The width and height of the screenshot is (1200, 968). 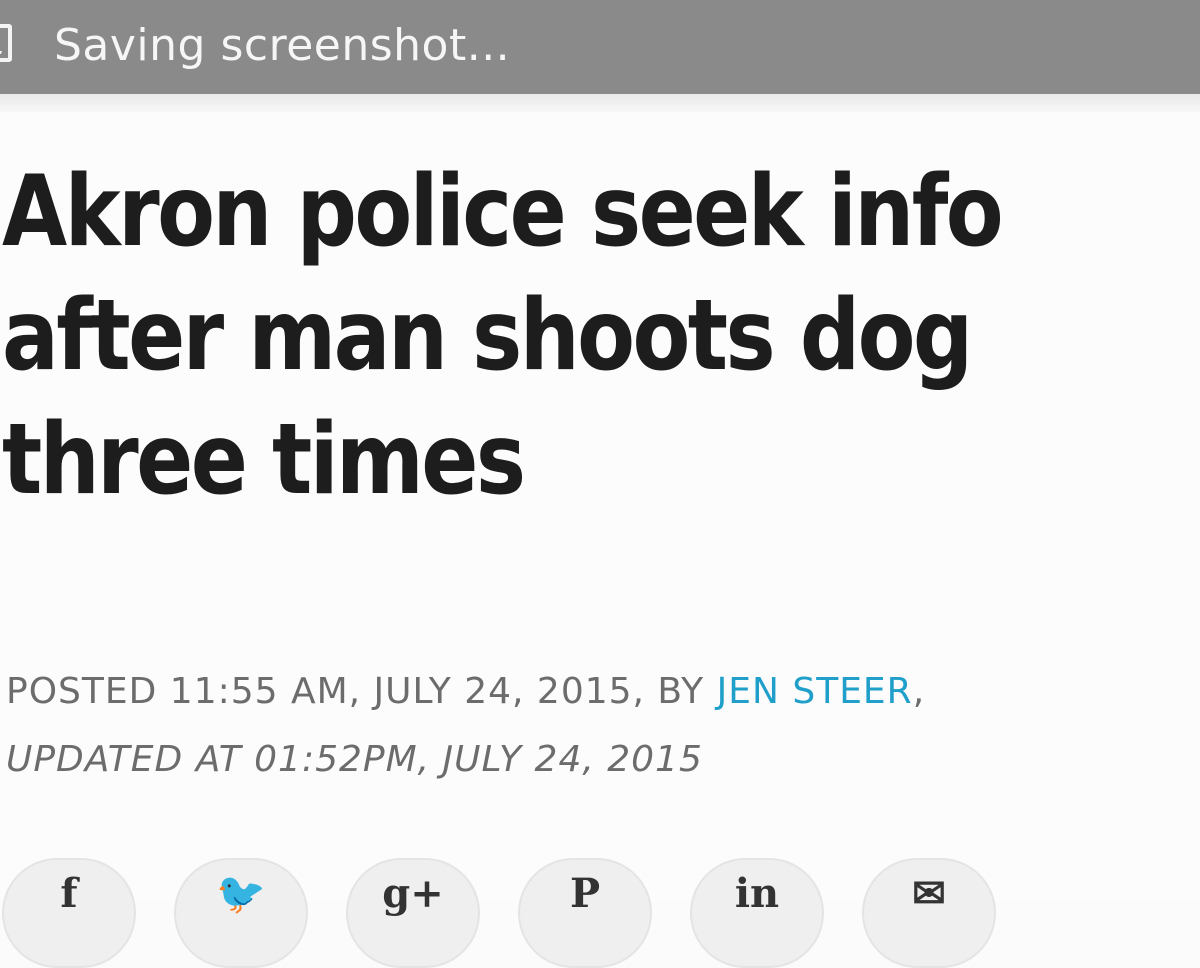 I want to click on facebook-icon: f, so click(x=69, y=893).